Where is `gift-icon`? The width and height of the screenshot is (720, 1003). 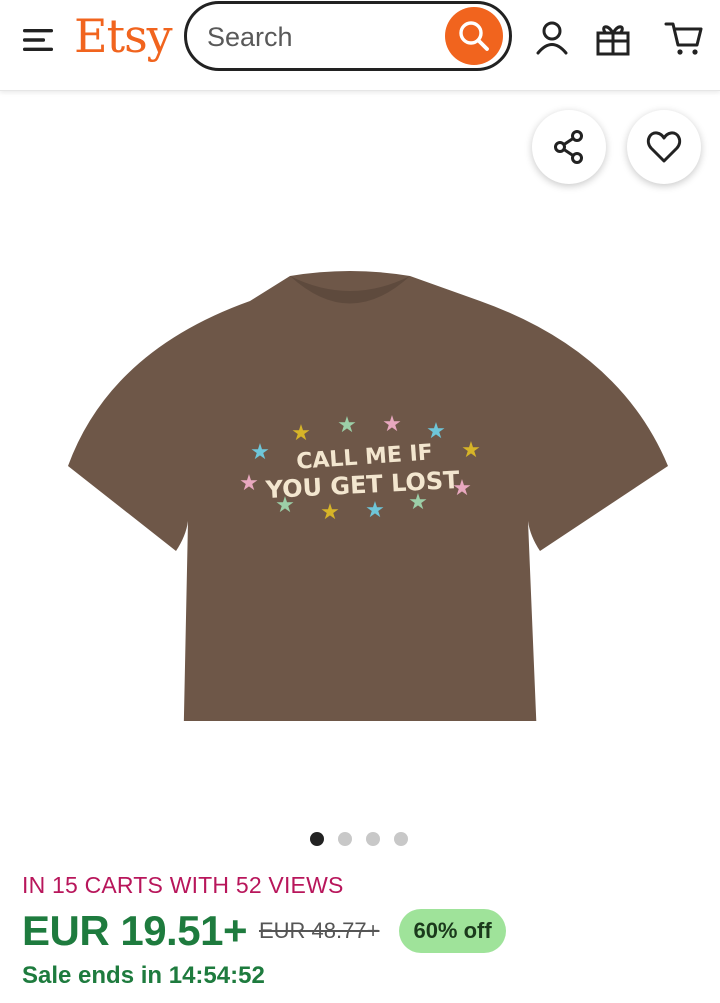 gift-icon is located at coordinates (613, 40).